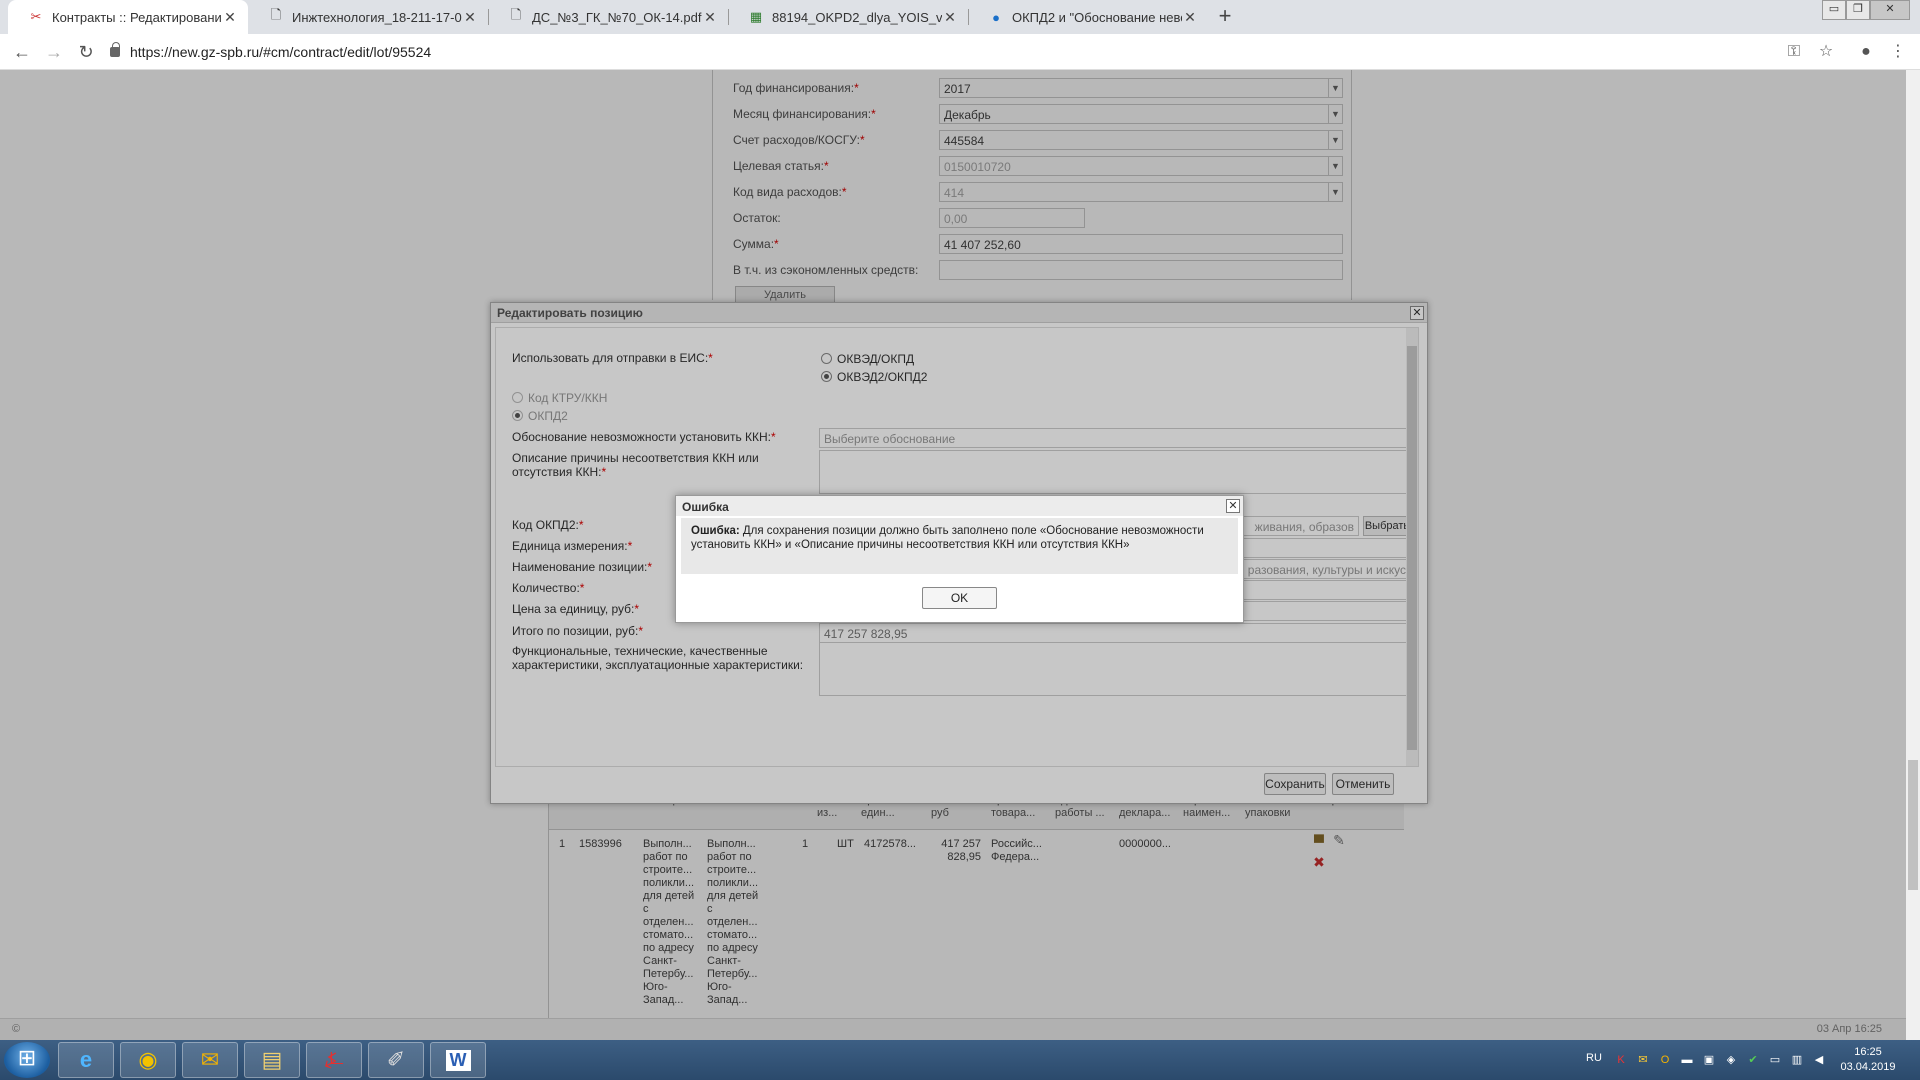 The width and height of the screenshot is (1920, 1080). What do you see at coordinates (1775, 1060) in the screenshot?
I see `display-icon: ▭` at bounding box center [1775, 1060].